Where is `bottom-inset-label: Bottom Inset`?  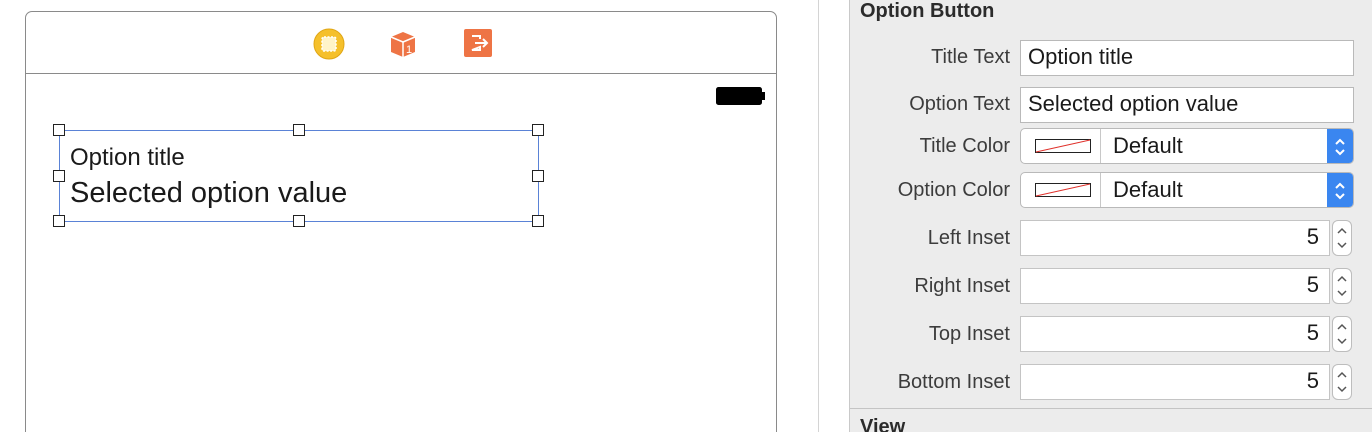 bottom-inset-label: Bottom Inset is located at coordinates (953, 382).